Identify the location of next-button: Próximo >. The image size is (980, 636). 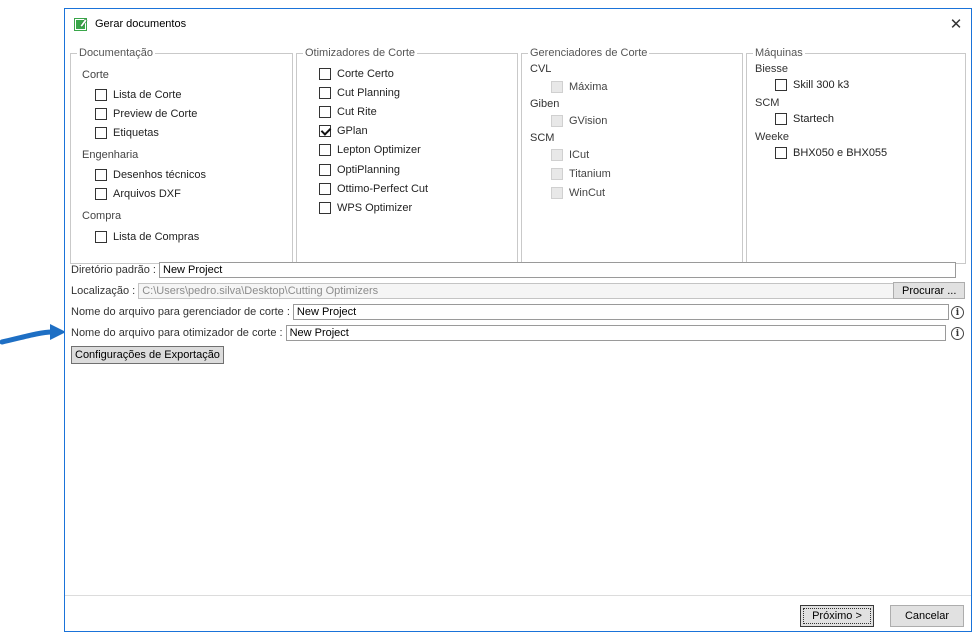
(837, 616).